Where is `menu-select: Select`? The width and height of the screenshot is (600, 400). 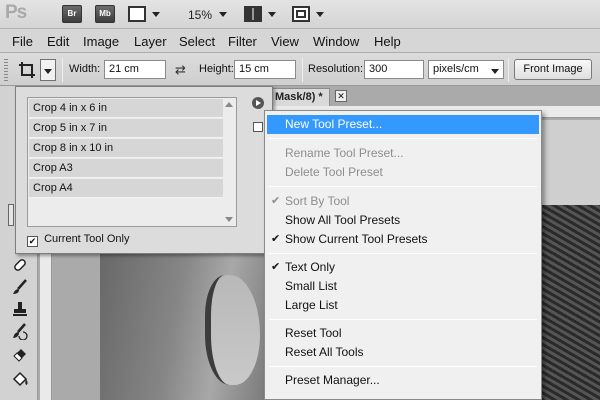 menu-select: Select is located at coordinates (197, 41).